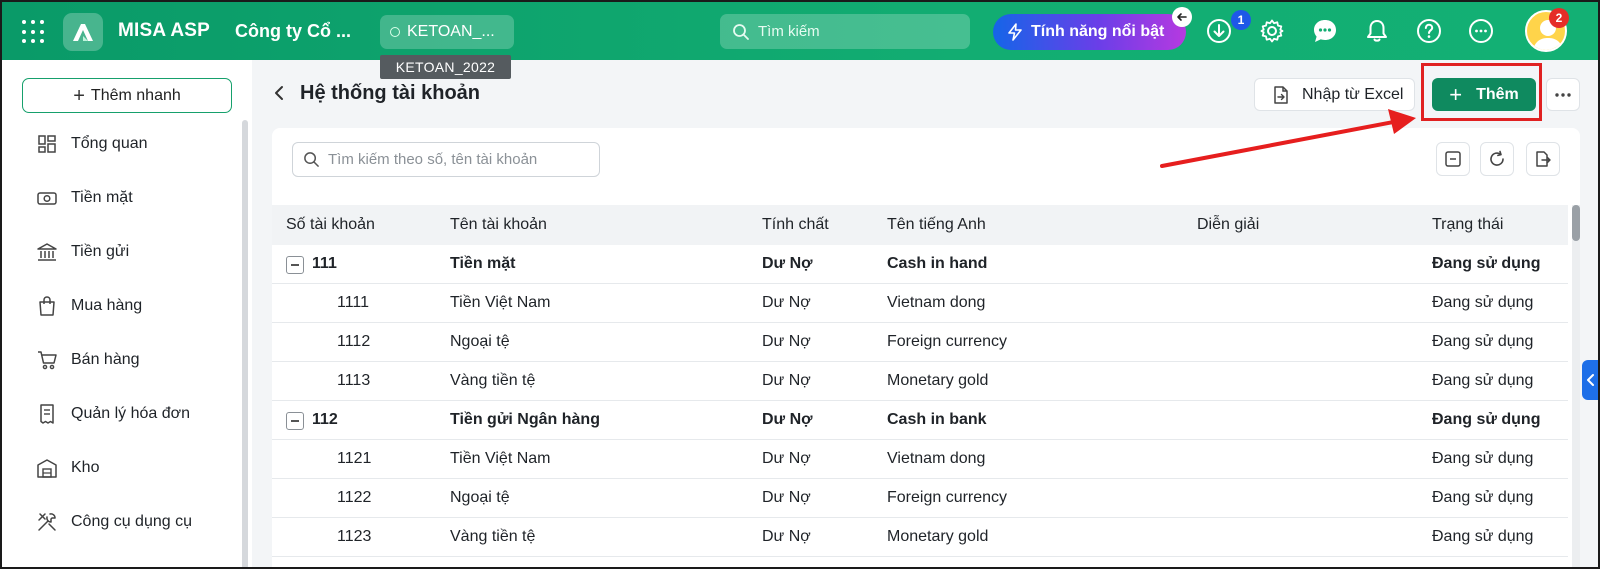  Describe the element at coordinates (1559, 18) in the screenshot. I see `avatar-badge: 2` at that location.